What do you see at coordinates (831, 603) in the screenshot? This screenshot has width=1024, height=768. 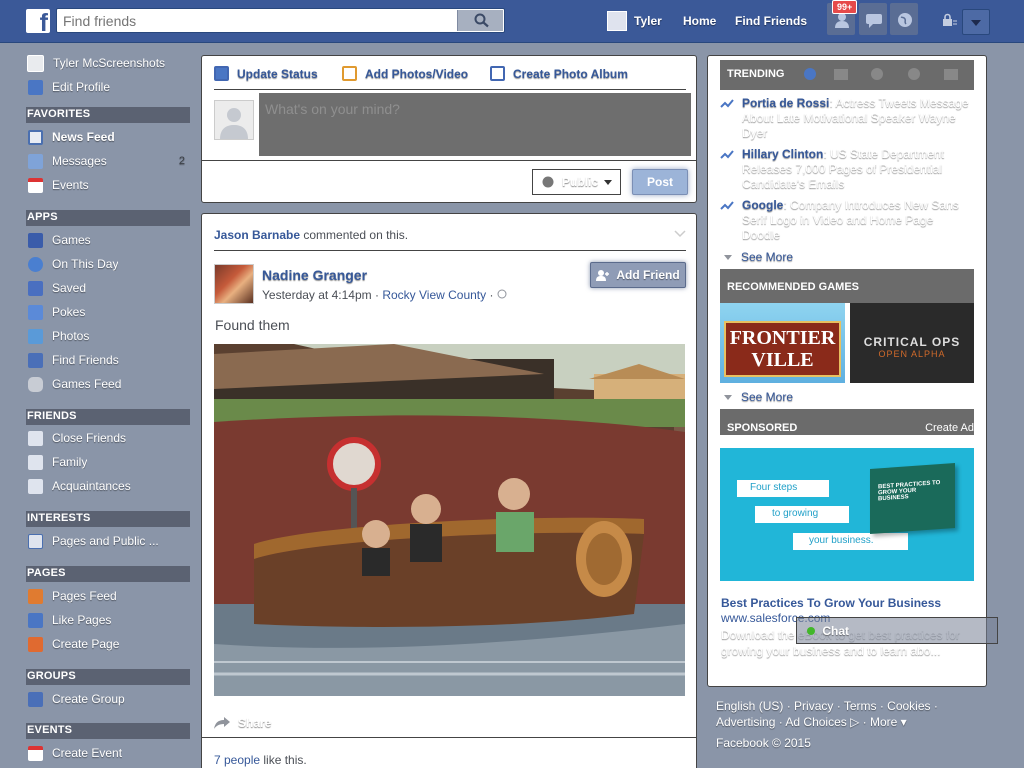 I see `ad-title-link: Best Practices To Grow Your Business` at bounding box center [831, 603].